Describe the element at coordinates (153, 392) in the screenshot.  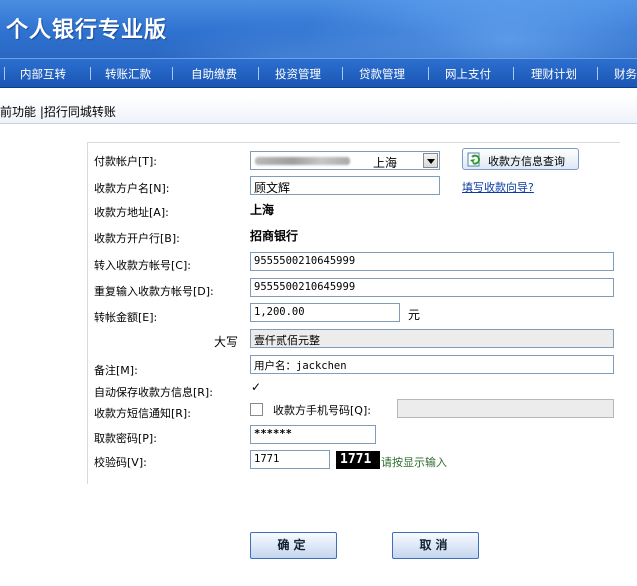
I see `save-payee-label: 自动保存收款方信息[R]:` at that location.